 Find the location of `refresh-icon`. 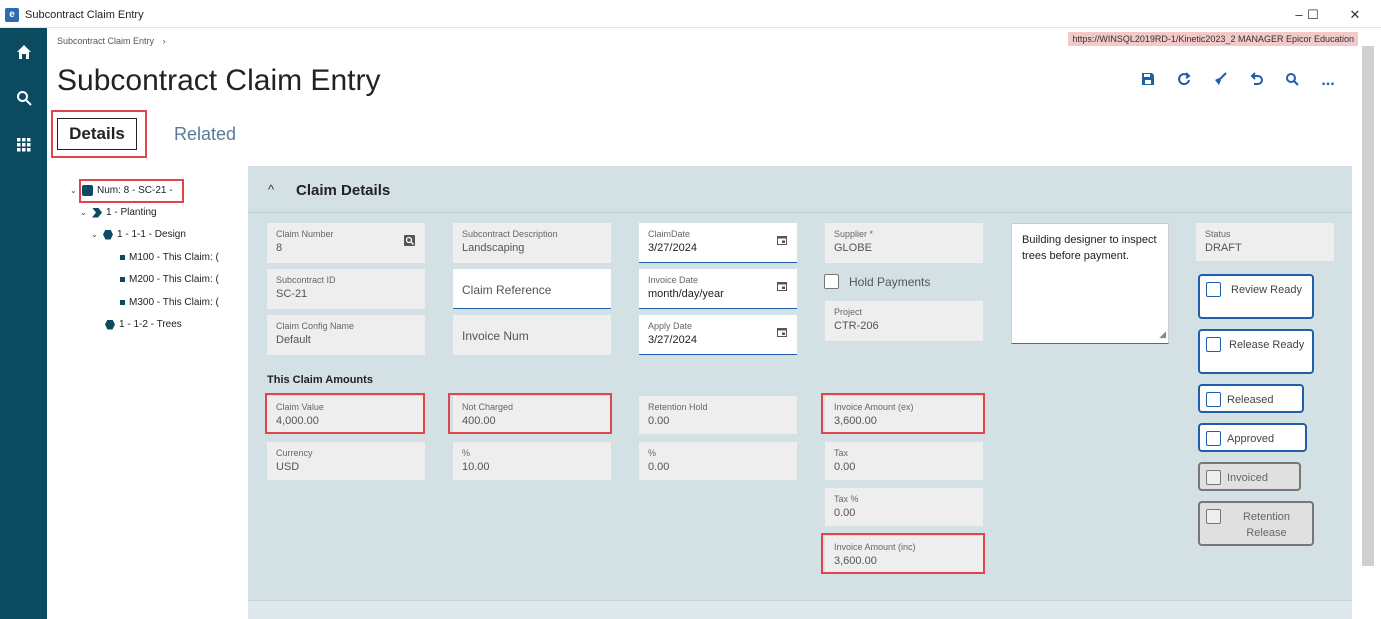

refresh-icon is located at coordinates (1184, 81).